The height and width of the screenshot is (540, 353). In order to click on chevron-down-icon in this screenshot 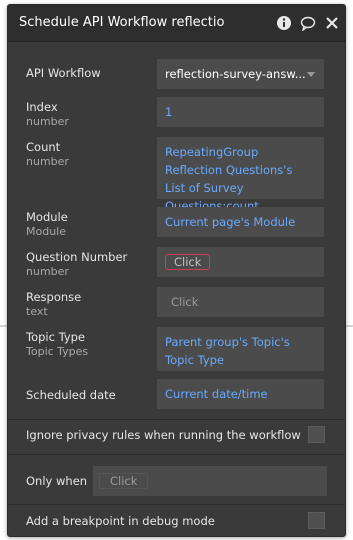, I will do `click(311, 74)`.